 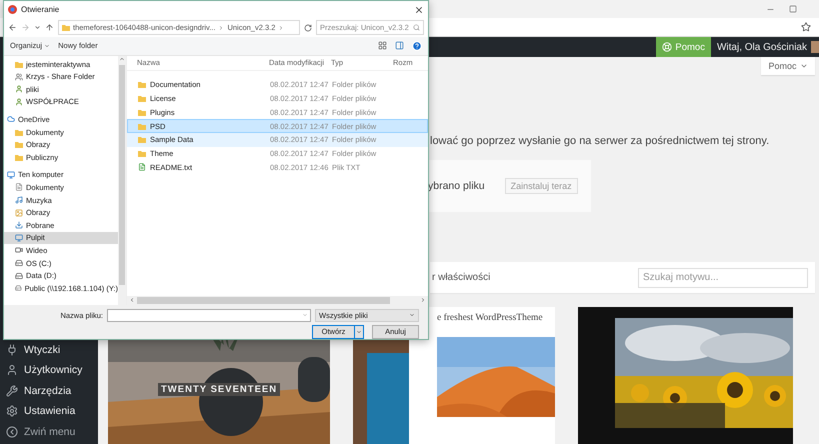 I want to click on bookmark-star-icon, so click(x=806, y=27).